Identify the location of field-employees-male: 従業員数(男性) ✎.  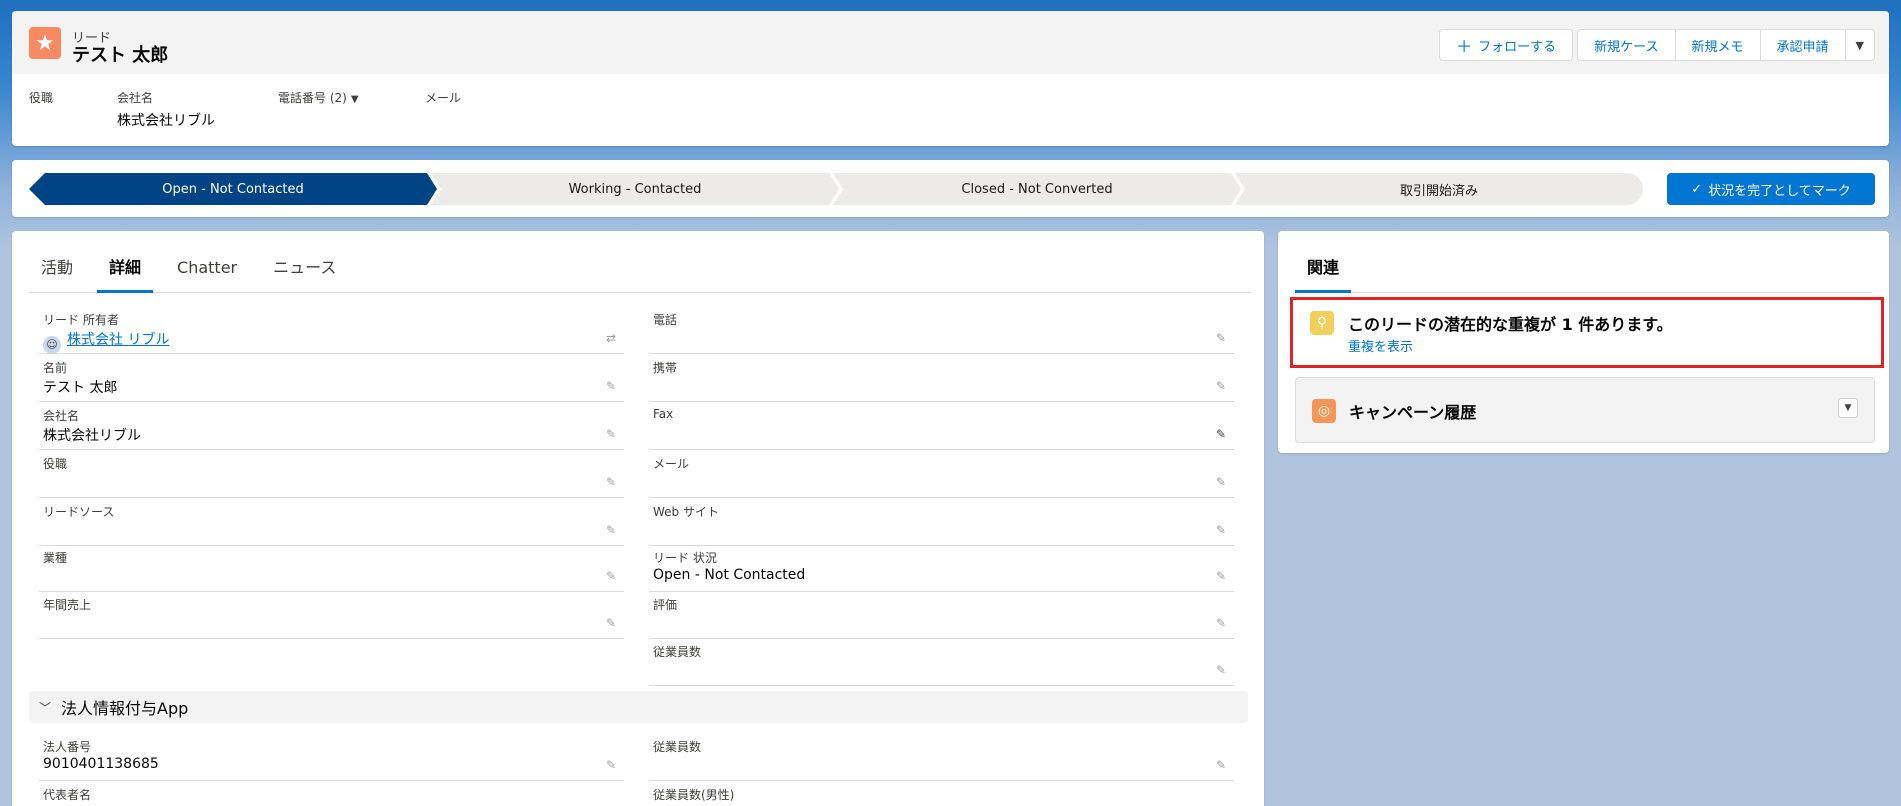
(941, 794).